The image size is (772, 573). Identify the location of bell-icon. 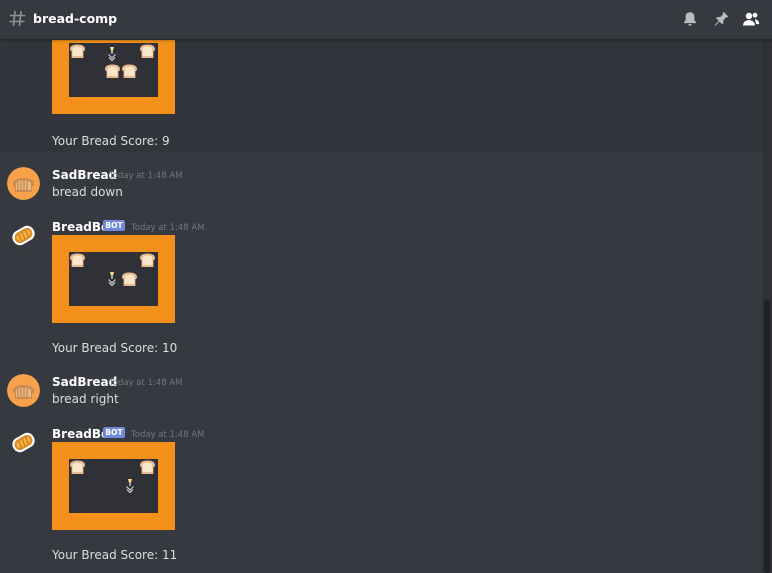
(690, 19).